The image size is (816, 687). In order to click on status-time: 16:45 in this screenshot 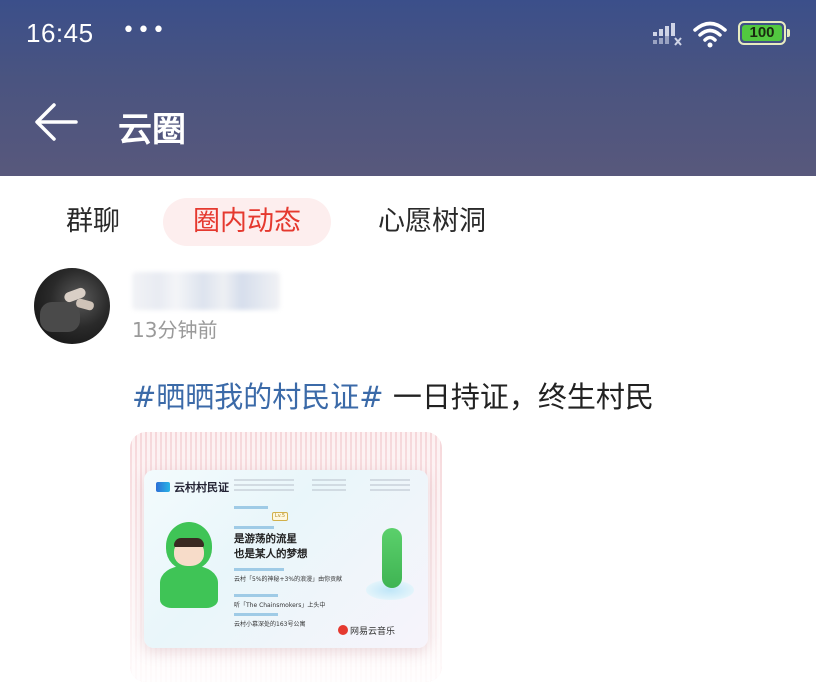, I will do `click(60, 33)`.